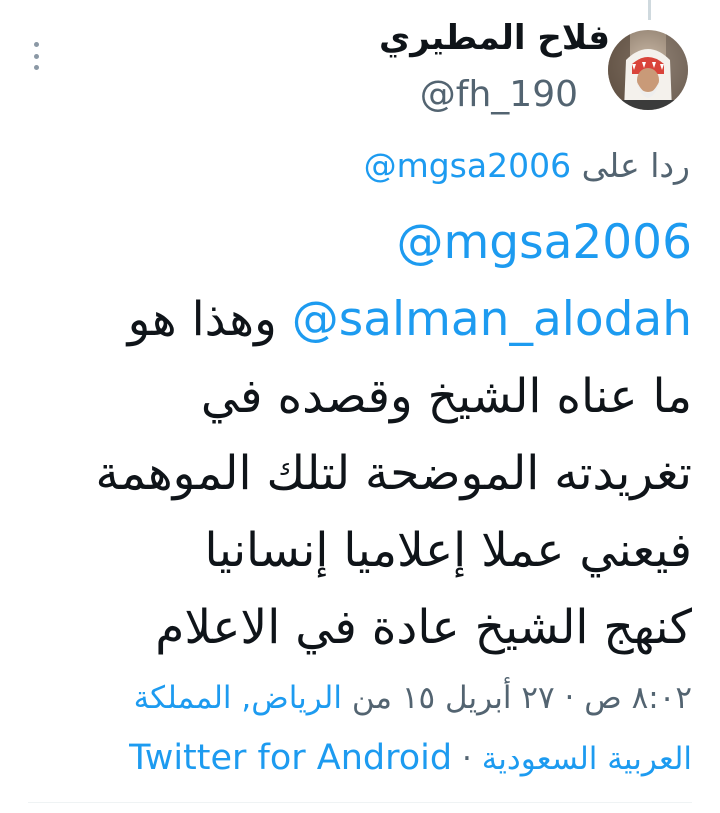 Image resolution: width=720 pixels, height=813 pixels. What do you see at coordinates (492, 319) in the screenshot?
I see `mention-link: @salman_alodah` at bounding box center [492, 319].